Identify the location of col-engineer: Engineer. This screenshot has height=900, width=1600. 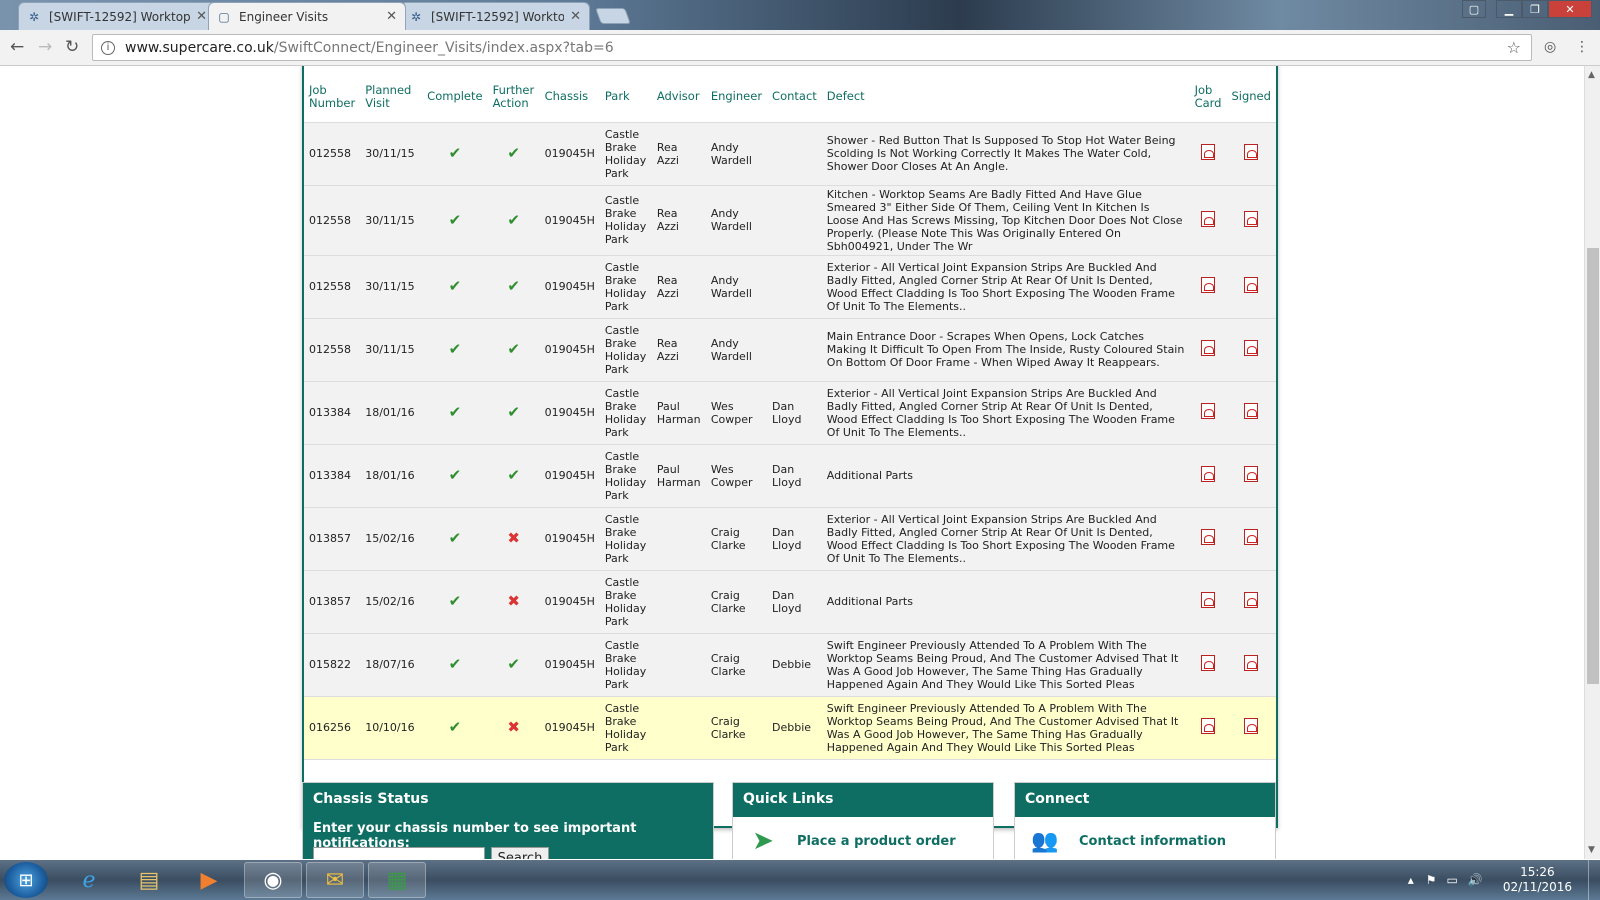
(736, 97).